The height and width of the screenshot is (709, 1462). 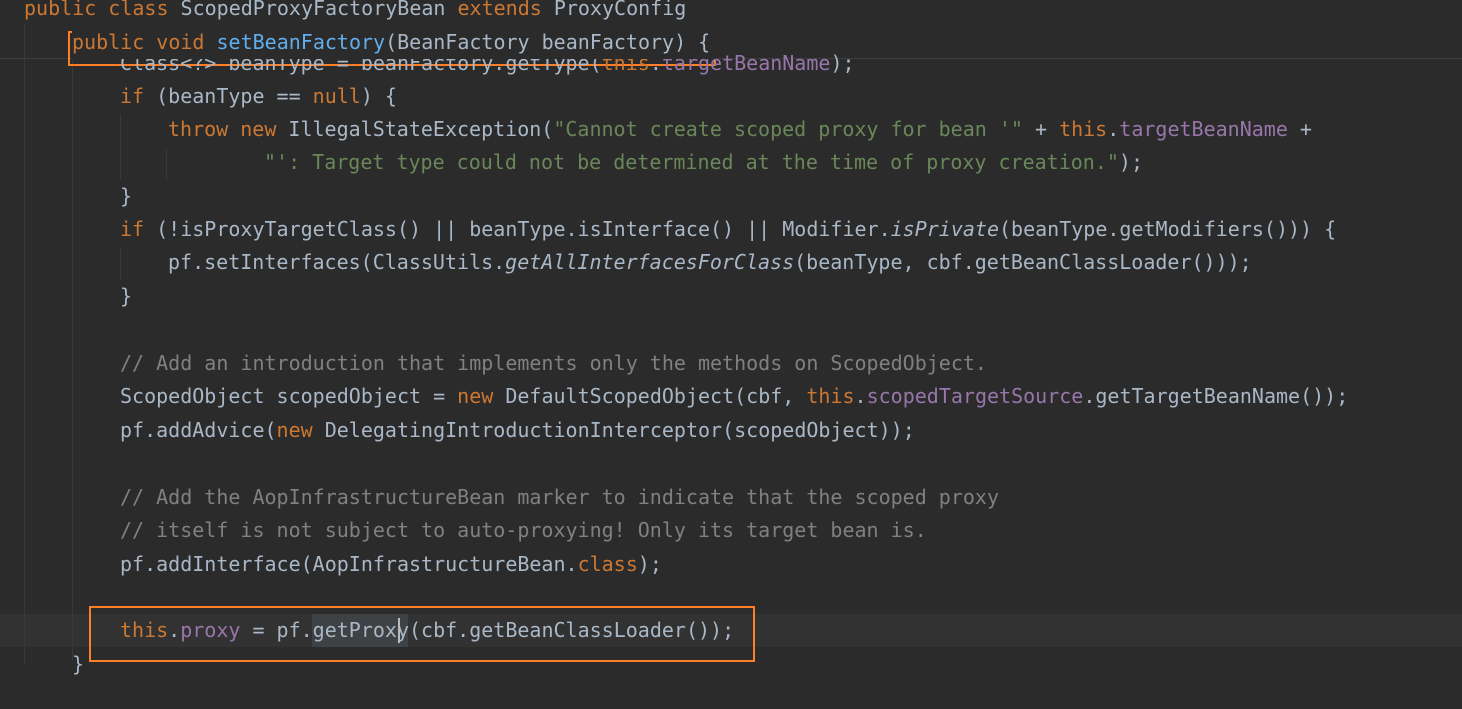 What do you see at coordinates (1216, 396) in the screenshot?
I see `code-token: .getTargetBeanName());` at bounding box center [1216, 396].